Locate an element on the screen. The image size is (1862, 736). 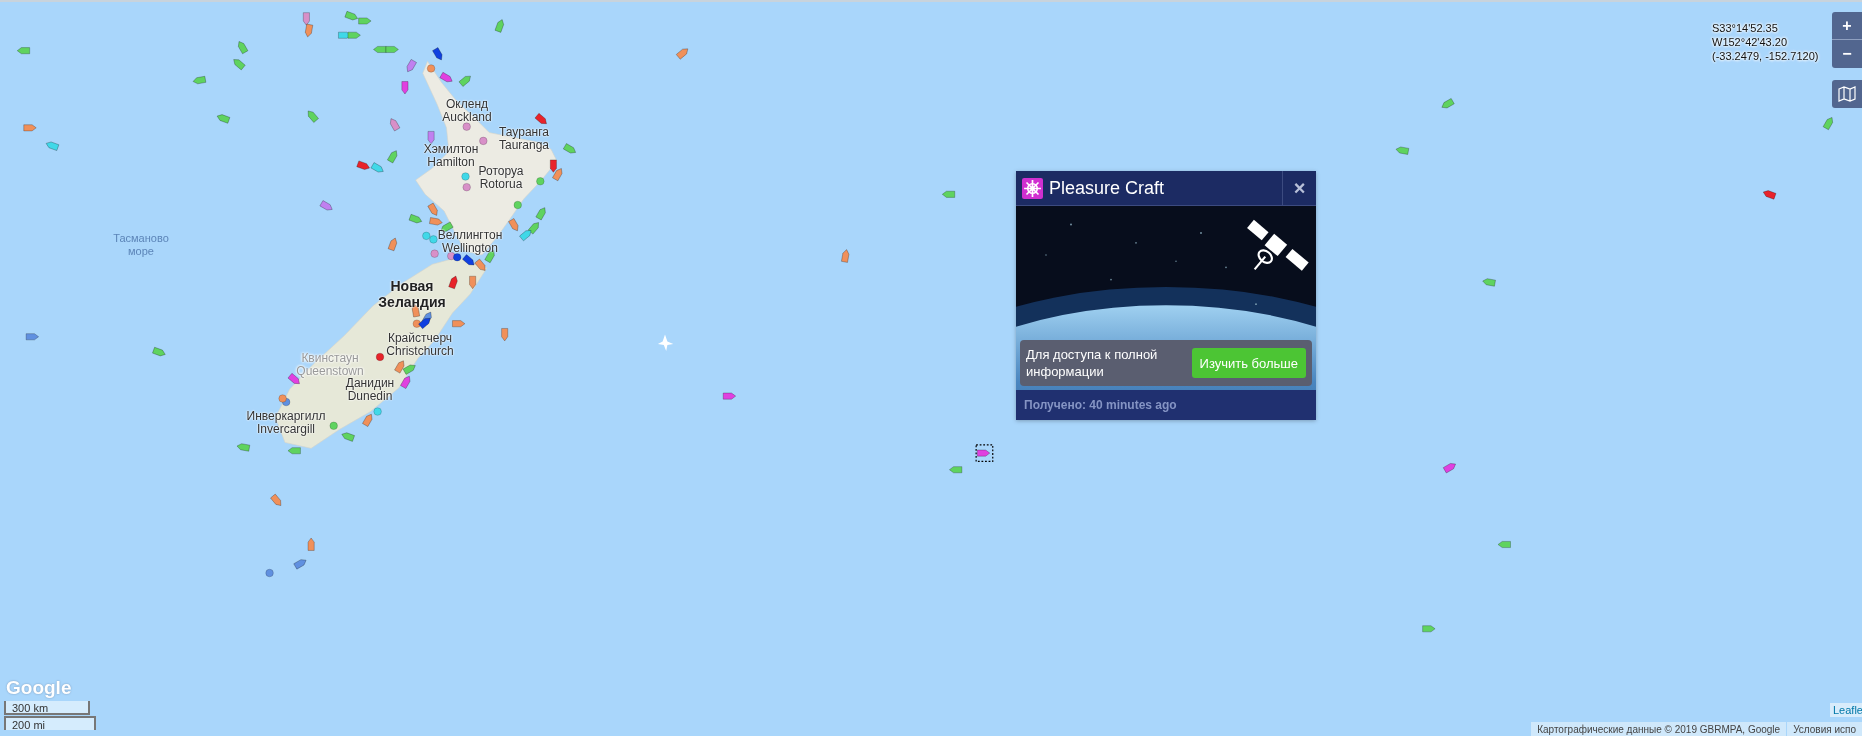
zoom-out-button: − is located at coordinates (1847, 54).